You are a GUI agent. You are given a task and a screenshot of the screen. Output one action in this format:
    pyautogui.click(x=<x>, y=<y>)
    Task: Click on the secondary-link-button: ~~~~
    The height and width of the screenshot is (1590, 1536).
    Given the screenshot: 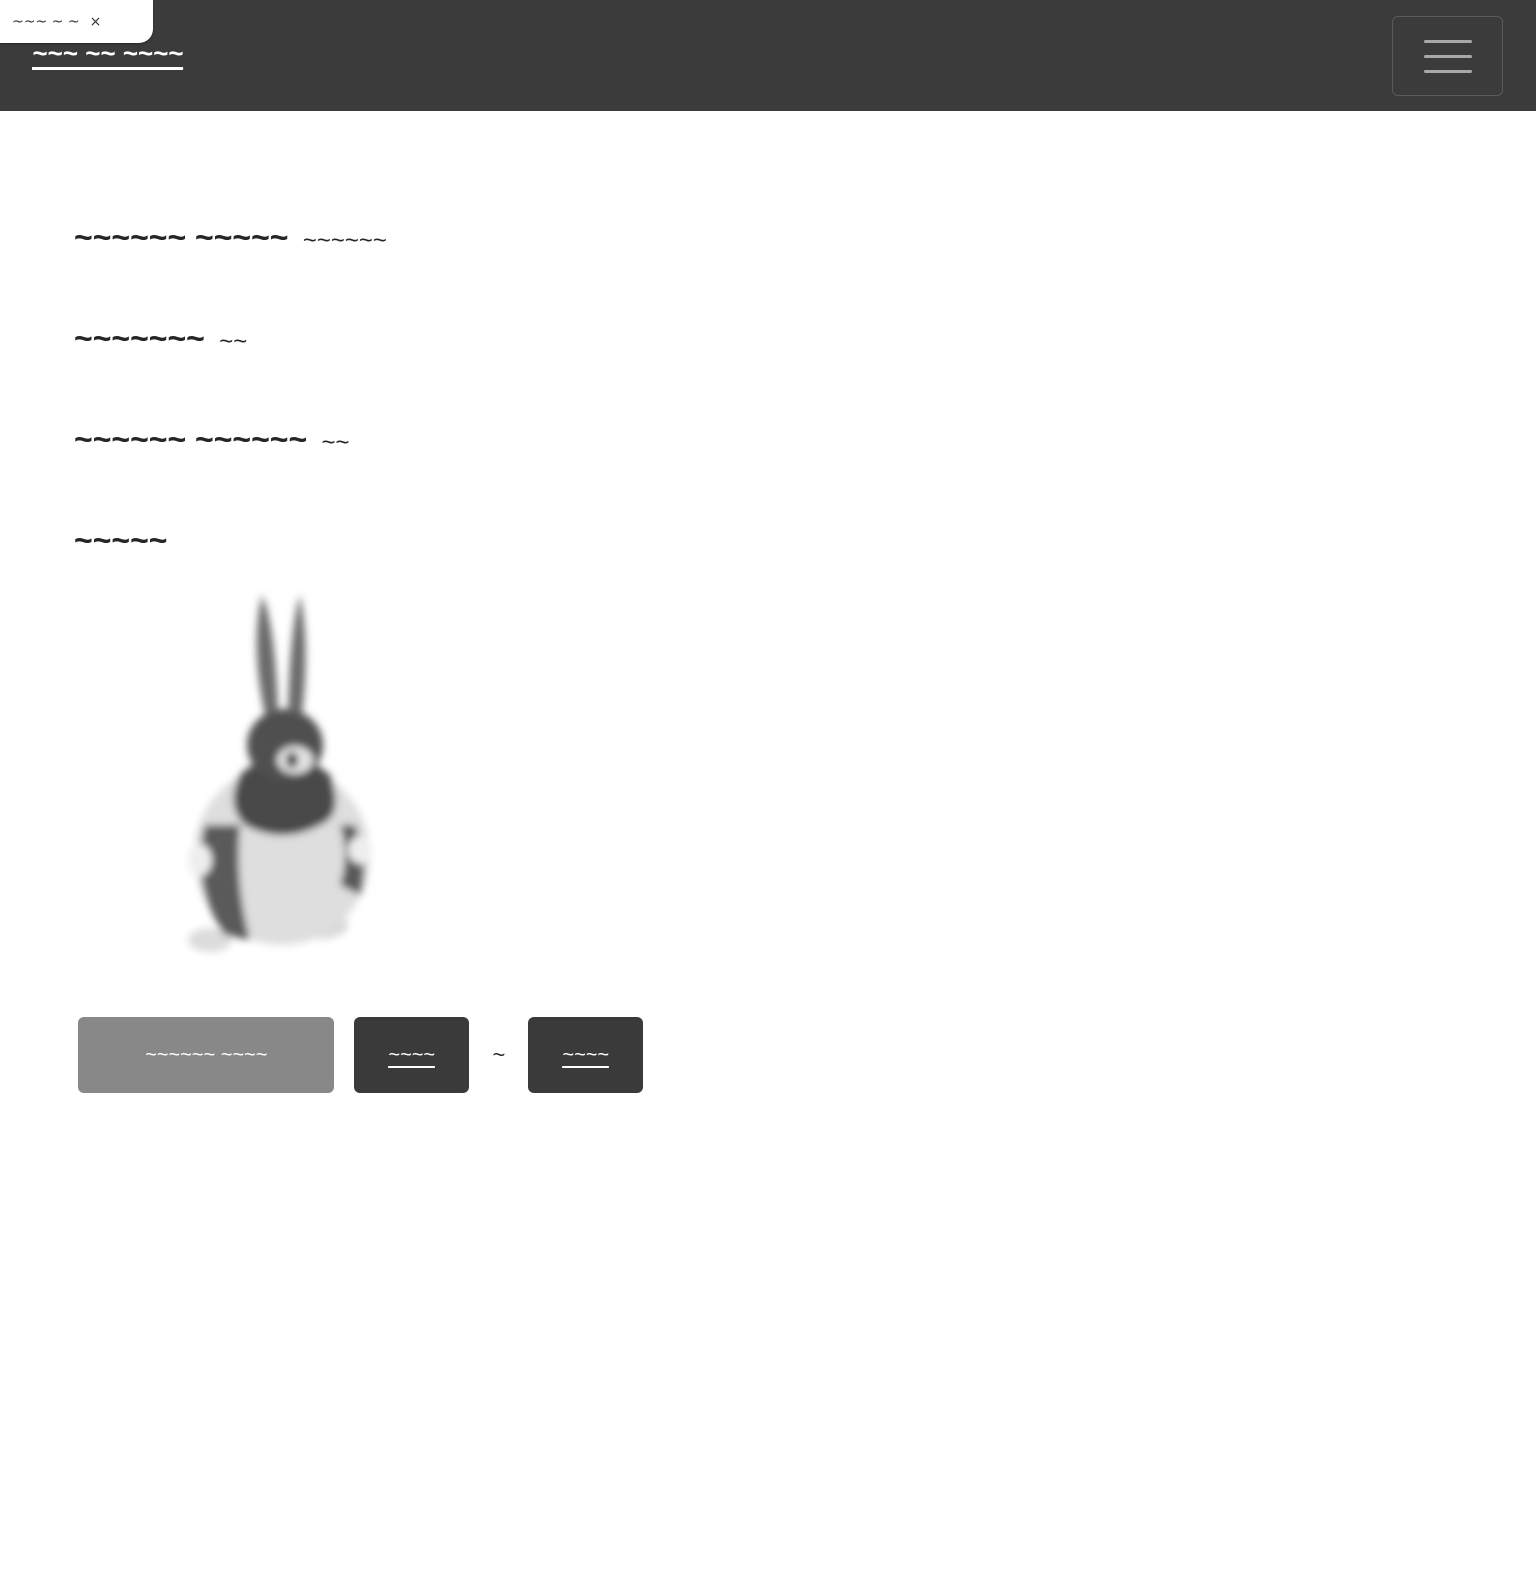 What is the action you would take?
    pyautogui.click(x=585, y=1055)
    